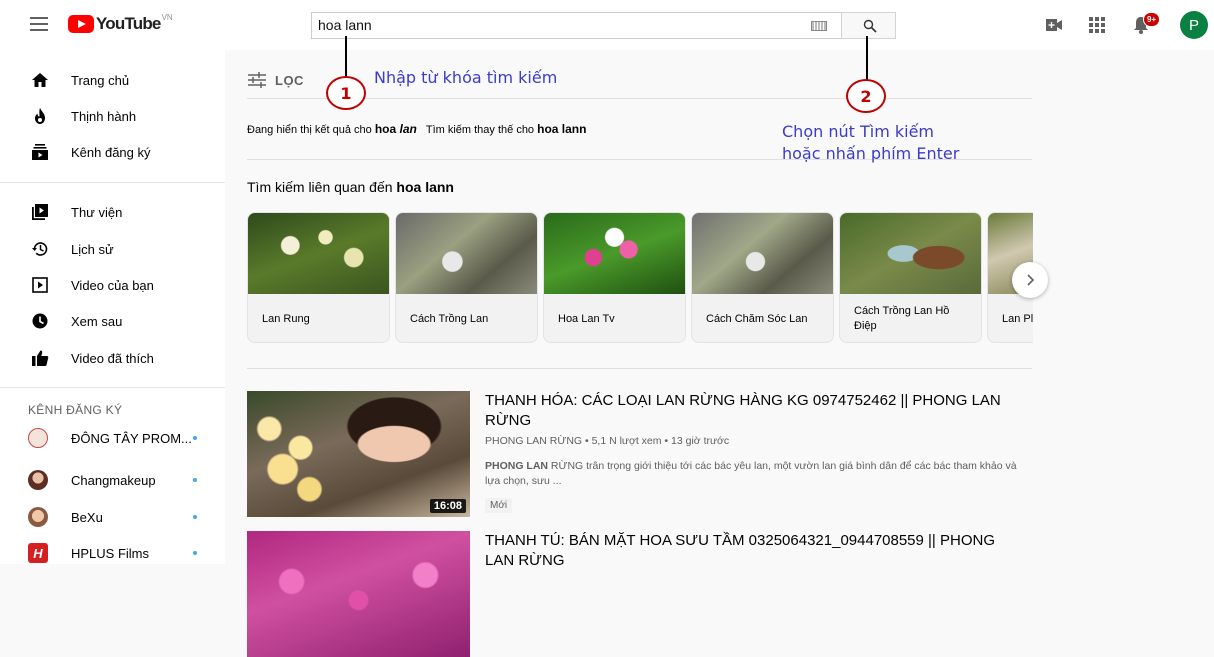  I want to click on carousel-next-button, so click(1030, 280).